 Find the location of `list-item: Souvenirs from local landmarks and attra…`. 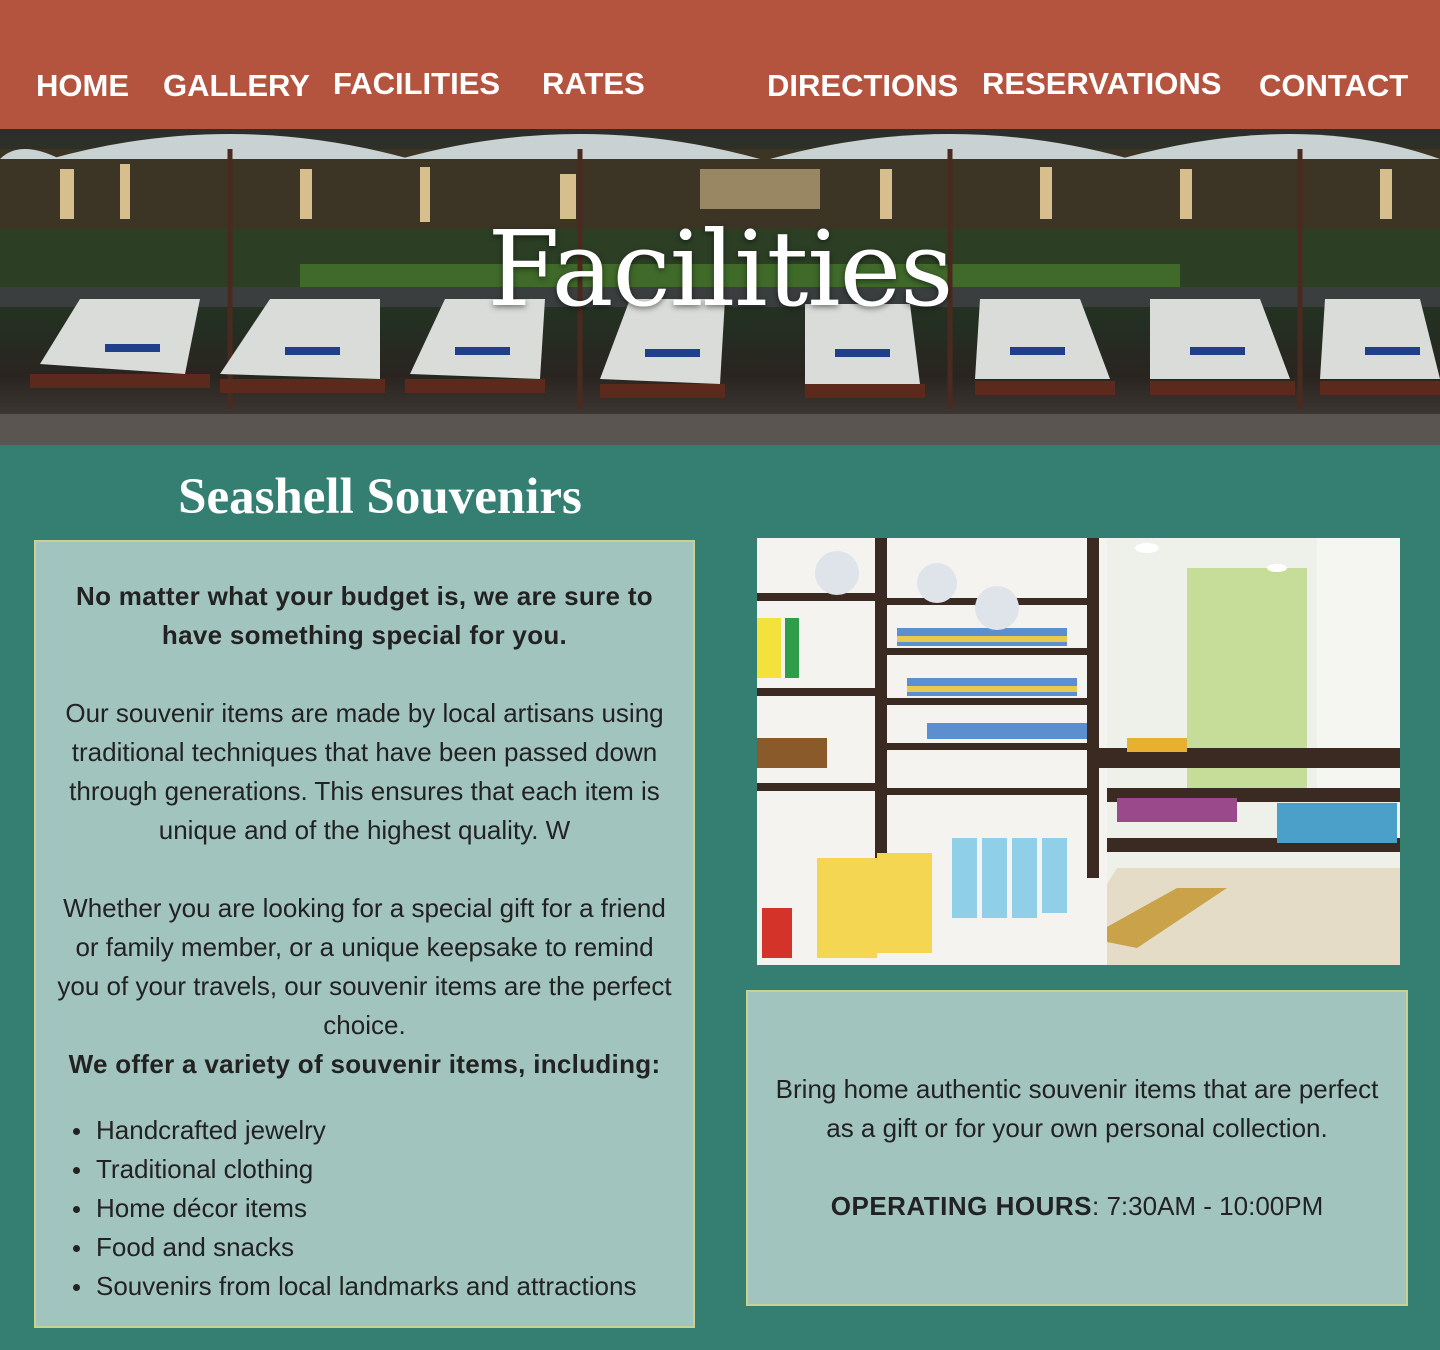

list-item: Souvenirs from local landmarks and attra… is located at coordinates (383, 1286).